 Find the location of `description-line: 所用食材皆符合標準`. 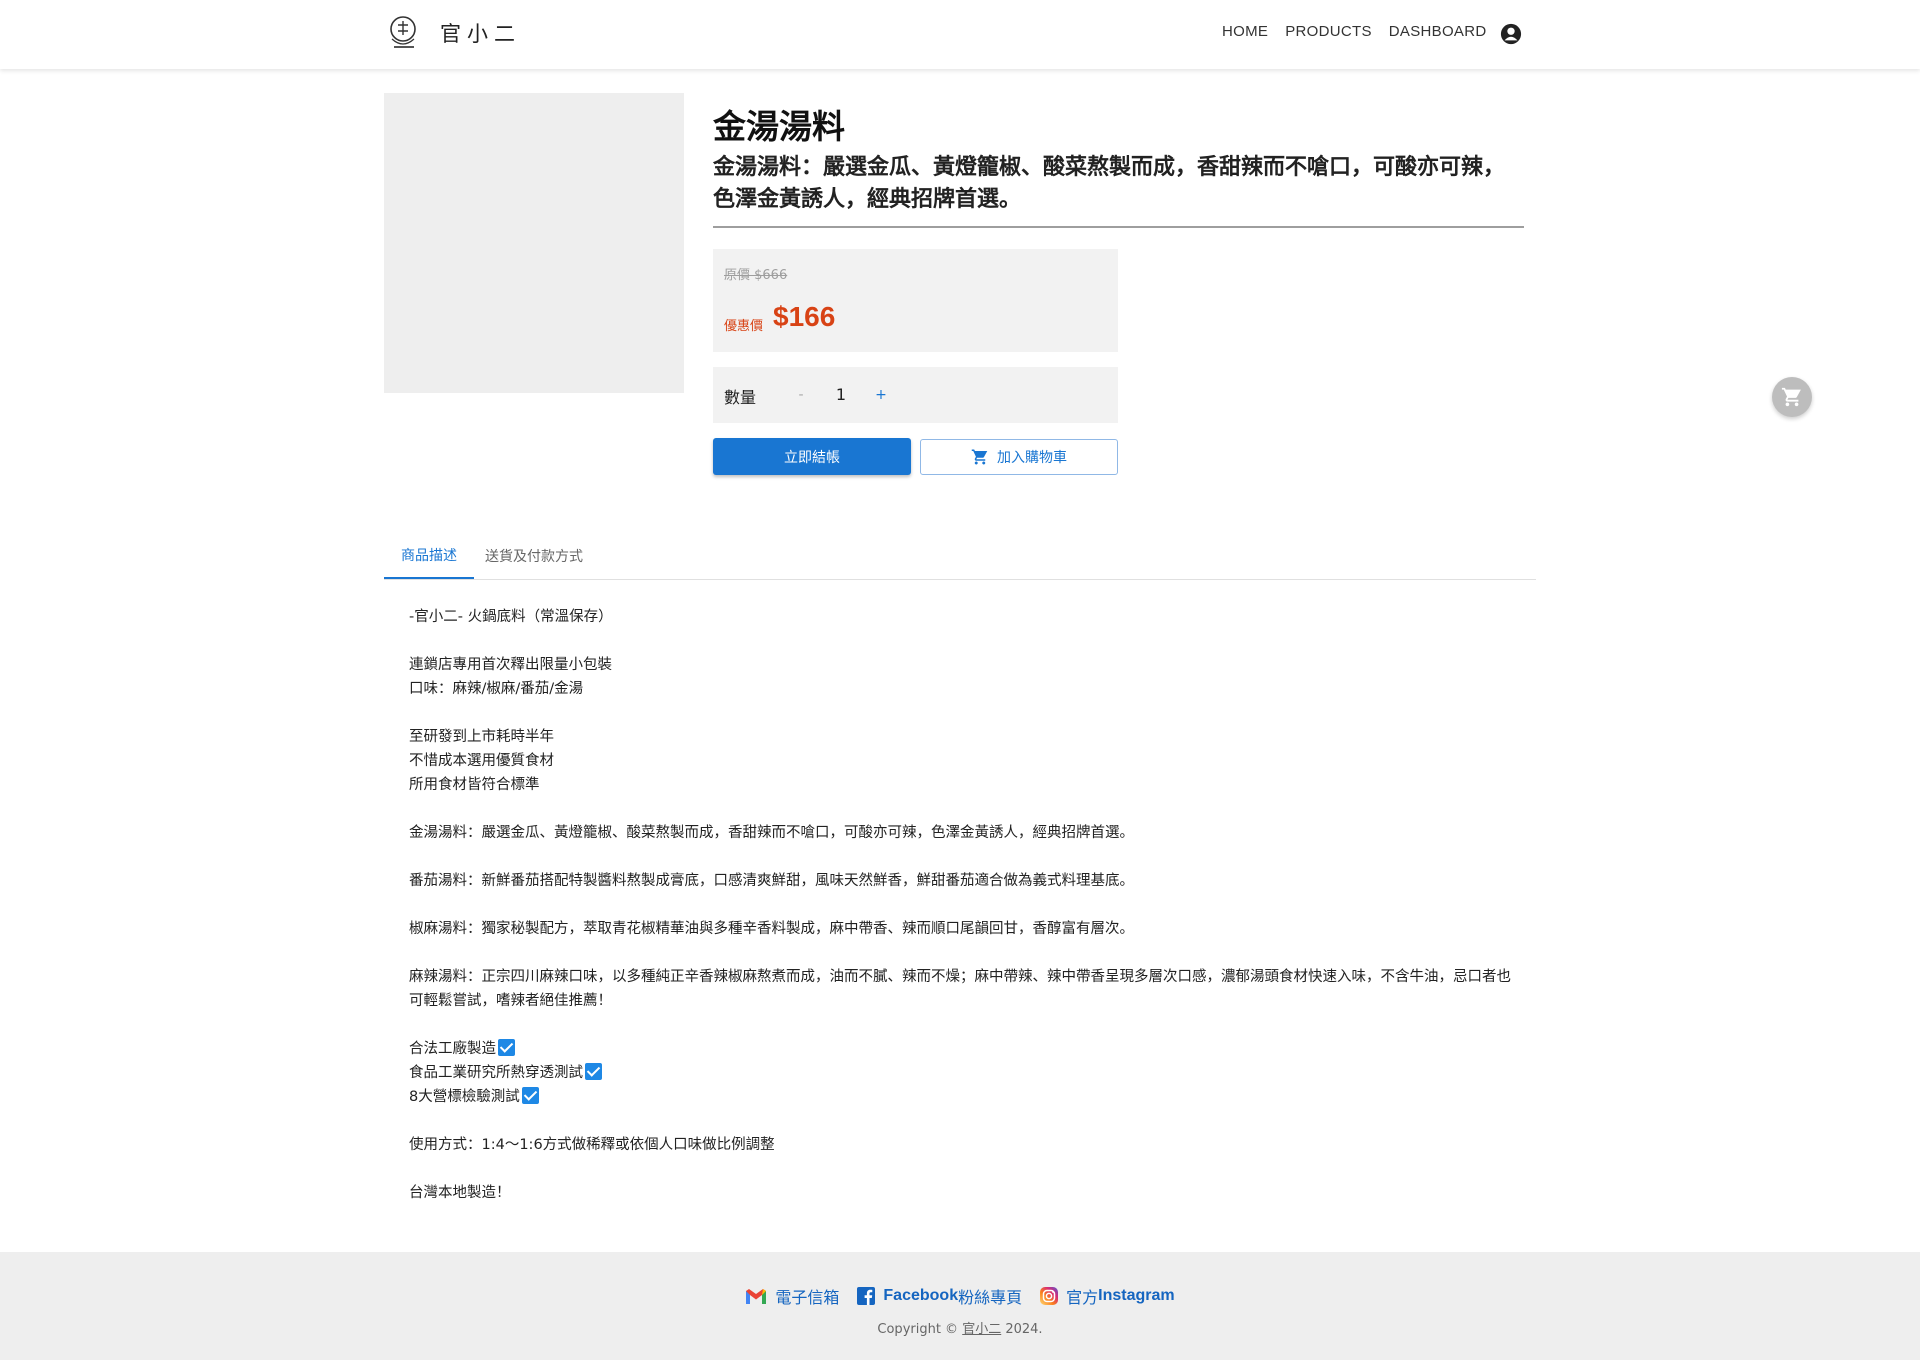

description-line: 所用食材皆符合標準 is located at coordinates (964, 785).